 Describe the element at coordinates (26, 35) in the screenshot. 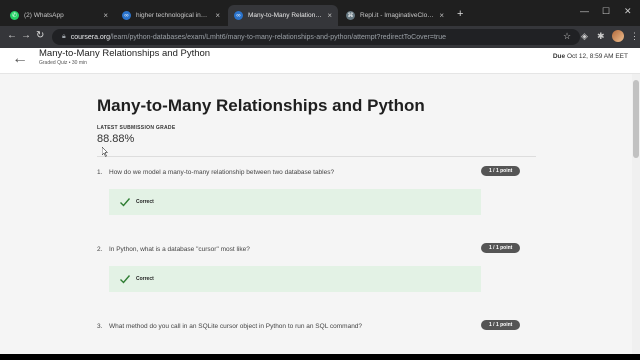

I see `forward-arrow-icon: →` at that location.